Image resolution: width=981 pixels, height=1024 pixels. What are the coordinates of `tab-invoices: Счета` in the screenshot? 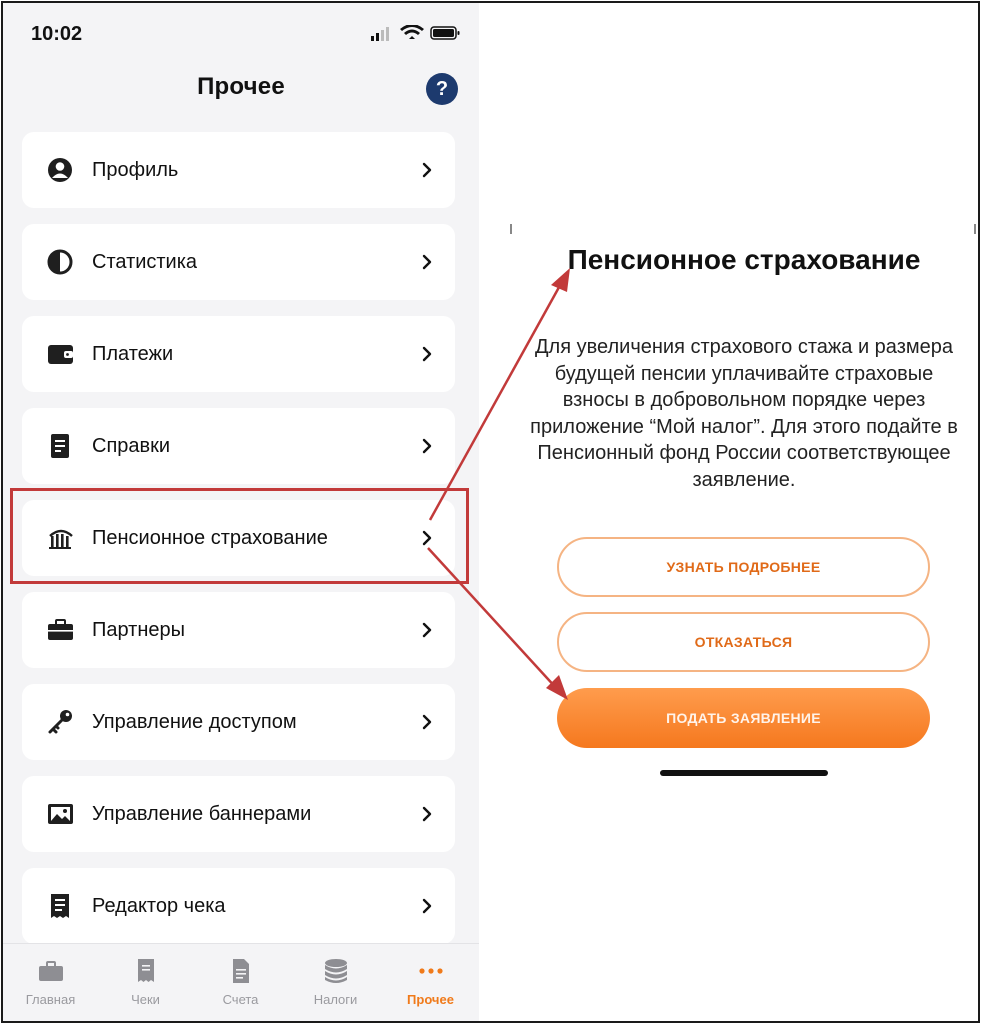 It's located at (240, 982).